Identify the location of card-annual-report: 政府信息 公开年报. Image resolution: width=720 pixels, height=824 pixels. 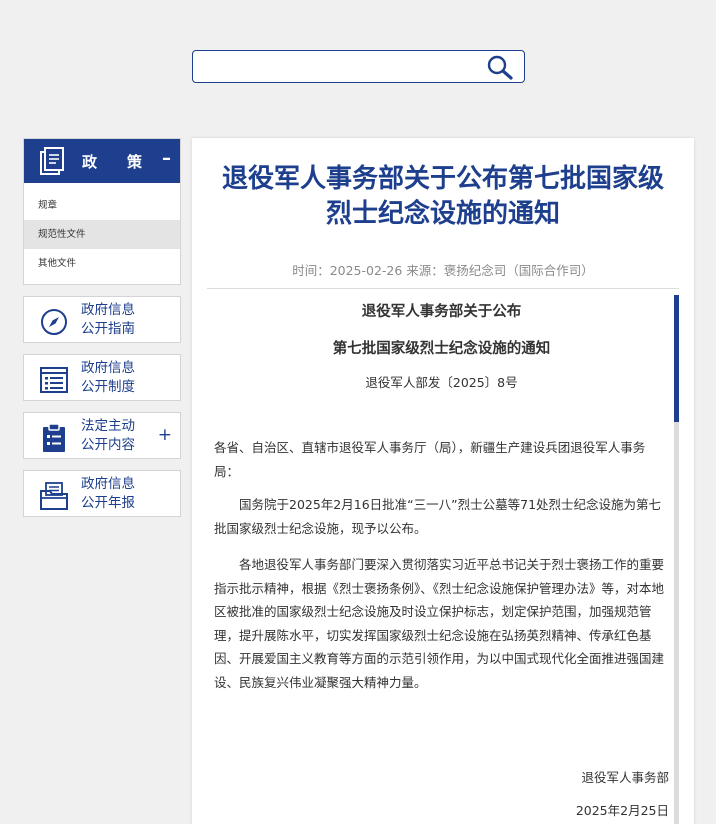
(102, 493).